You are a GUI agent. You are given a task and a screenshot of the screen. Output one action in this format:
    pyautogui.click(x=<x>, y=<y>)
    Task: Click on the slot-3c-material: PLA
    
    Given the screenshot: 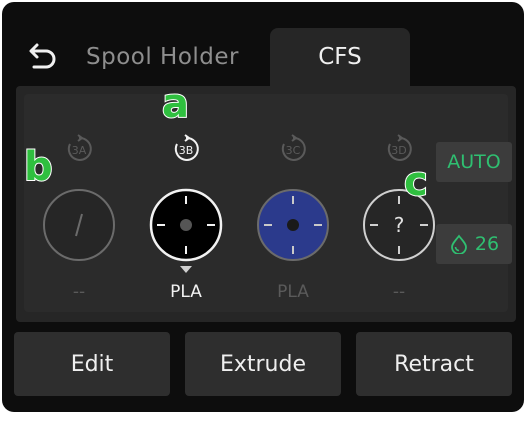 What is the action you would take?
    pyautogui.click(x=293, y=292)
    